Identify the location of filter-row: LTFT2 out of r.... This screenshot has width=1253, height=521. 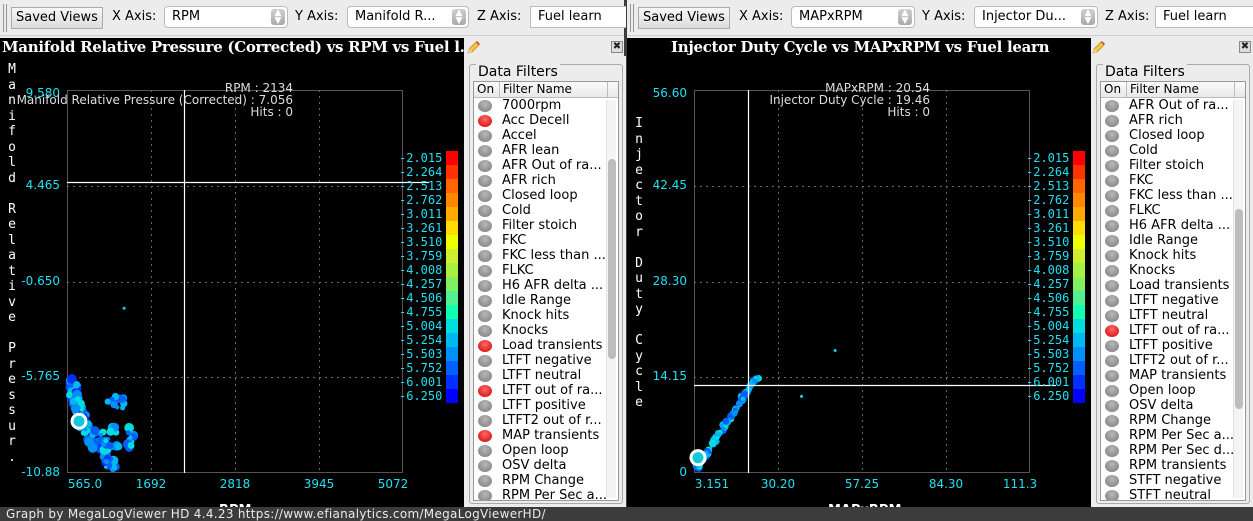
(1173, 360).